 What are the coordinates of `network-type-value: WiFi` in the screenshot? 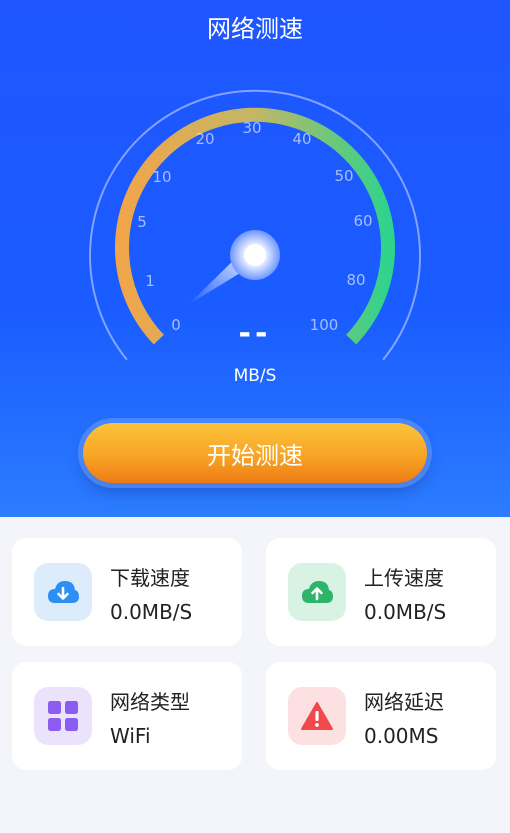 It's located at (130, 736).